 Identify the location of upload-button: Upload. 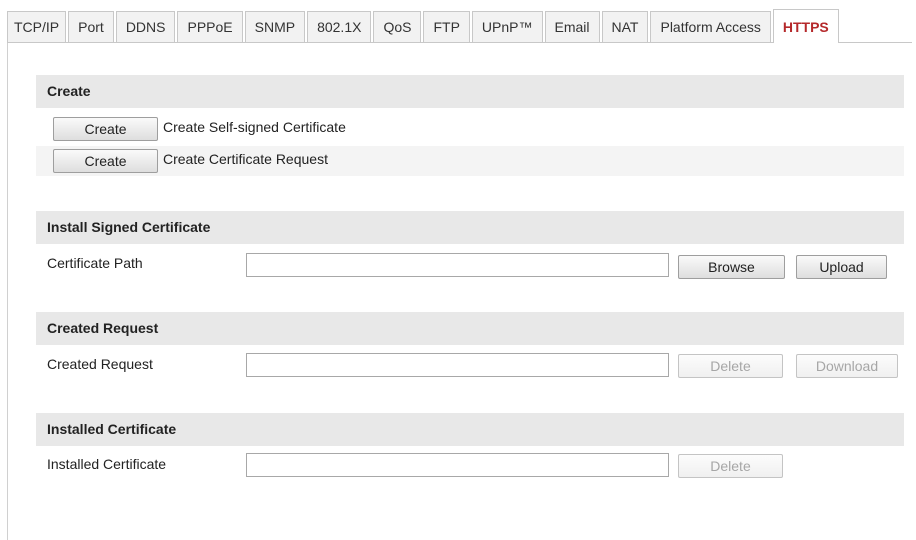
(841, 267).